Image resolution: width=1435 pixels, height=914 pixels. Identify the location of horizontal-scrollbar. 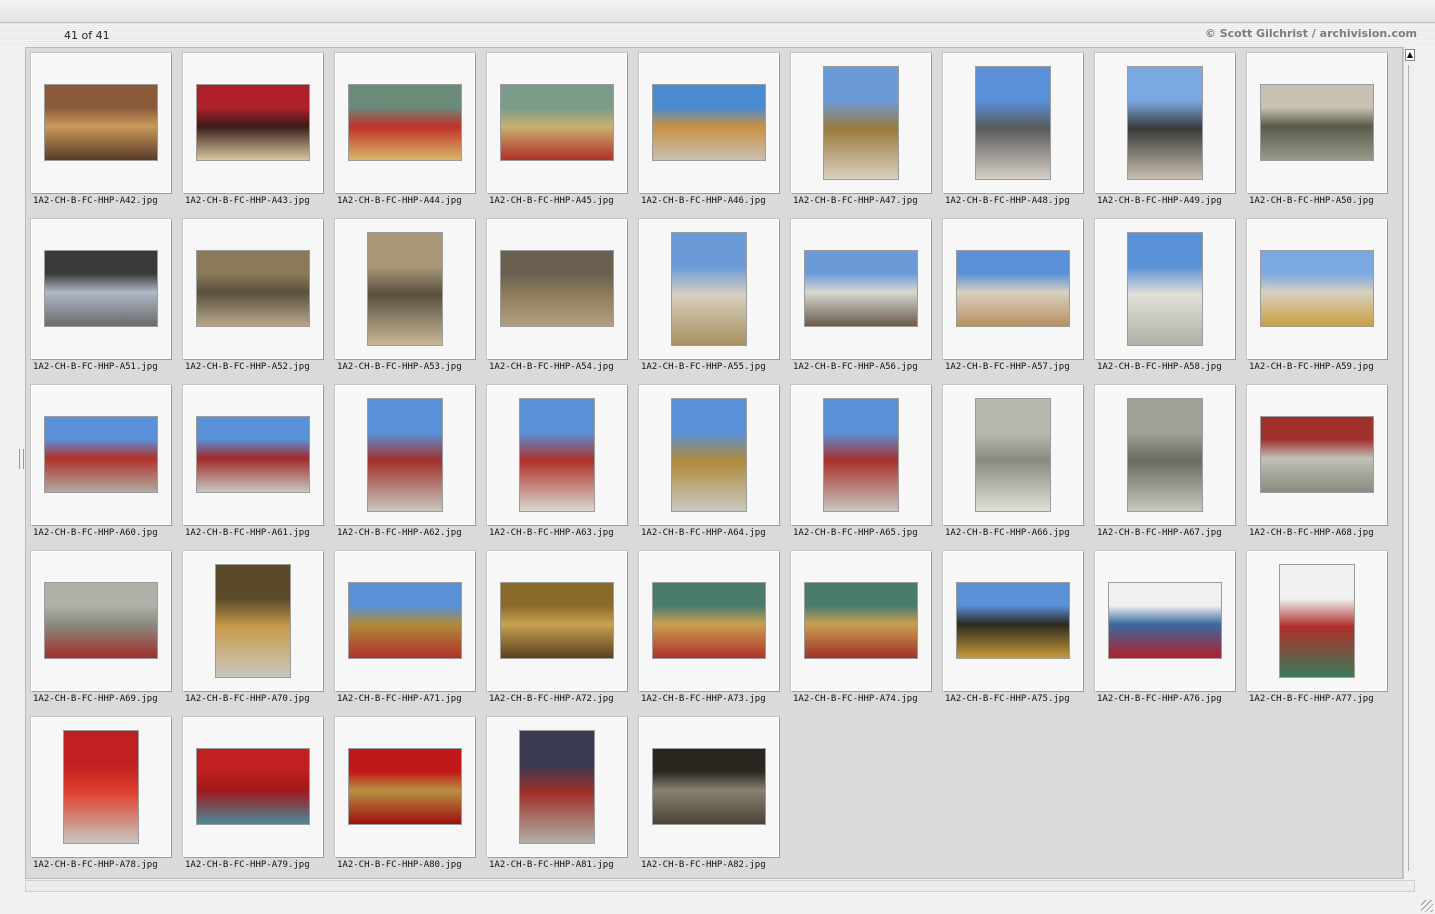
(720, 886).